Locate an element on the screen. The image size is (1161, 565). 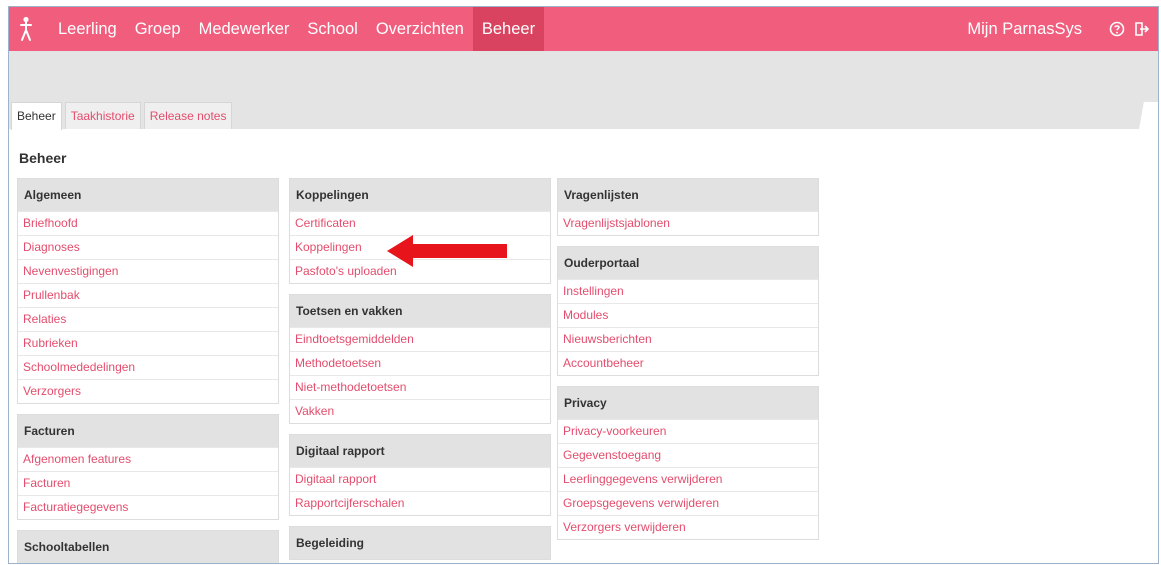
tab-bar: Beheer Taakhistorie Release notes is located at coordinates (123, 116).